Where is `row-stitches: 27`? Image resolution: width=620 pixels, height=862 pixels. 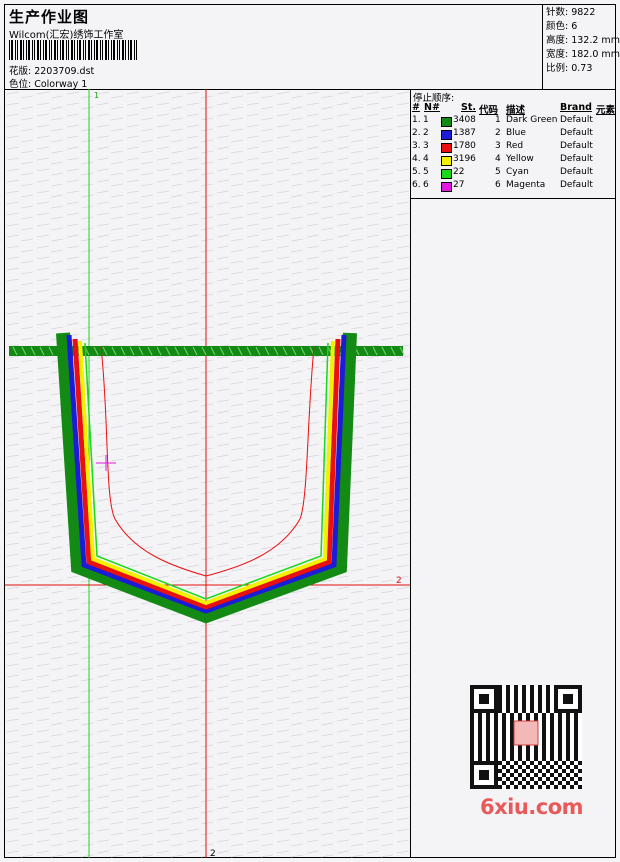
row-stitches: 27 is located at coordinates (459, 185).